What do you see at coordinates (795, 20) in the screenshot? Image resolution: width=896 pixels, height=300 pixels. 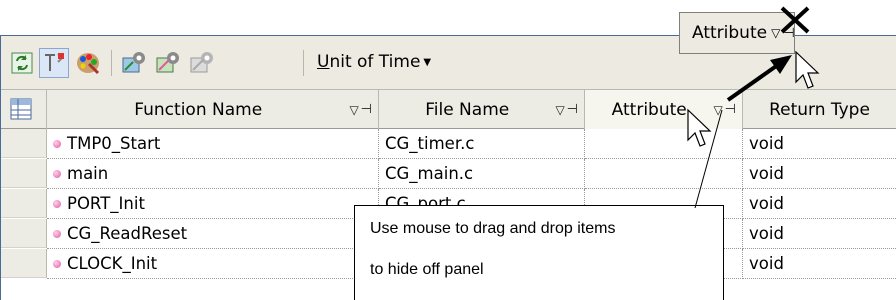 I see `remove-x-icon` at bounding box center [795, 20].